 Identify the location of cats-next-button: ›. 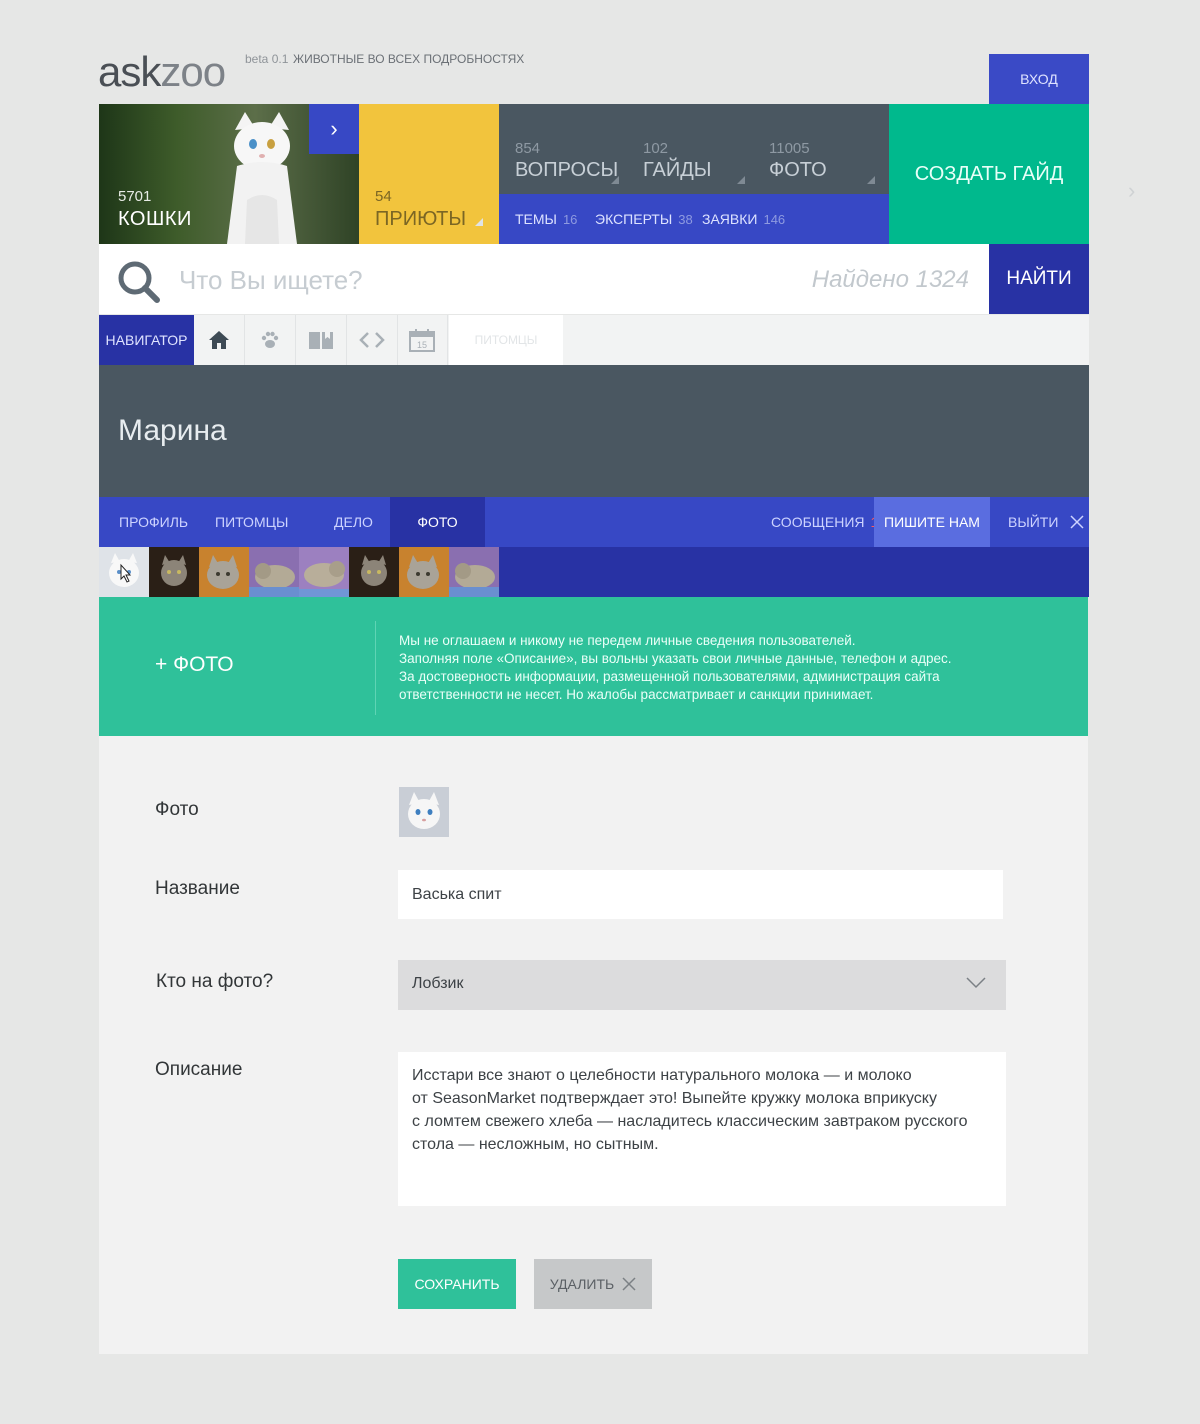
(334, 129).